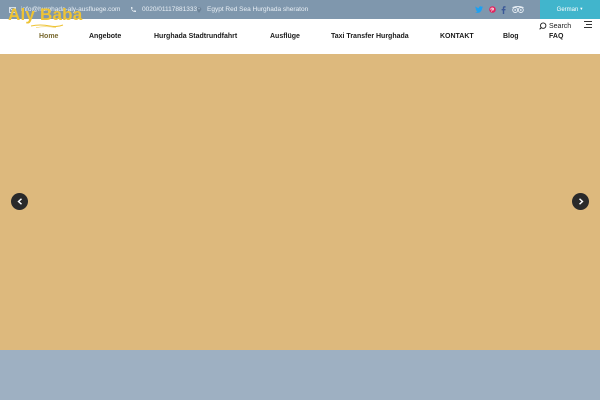 The height and width of the screenshot is (400, 600). What do you see at coordinates (285, 36) in the screenshot?
I see `nav-item-ausfluege: Ausflüge` at bounding box center [285, 36].